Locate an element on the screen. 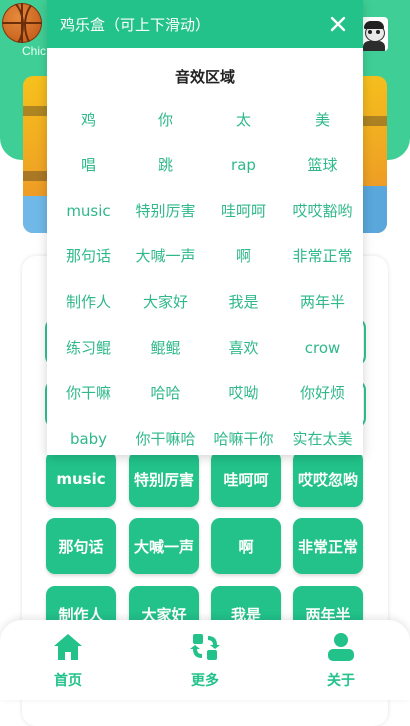 The height and width of the screenshot is (726, 410). sound-item: 鲲鲲 is located at coordinates (165, 348).